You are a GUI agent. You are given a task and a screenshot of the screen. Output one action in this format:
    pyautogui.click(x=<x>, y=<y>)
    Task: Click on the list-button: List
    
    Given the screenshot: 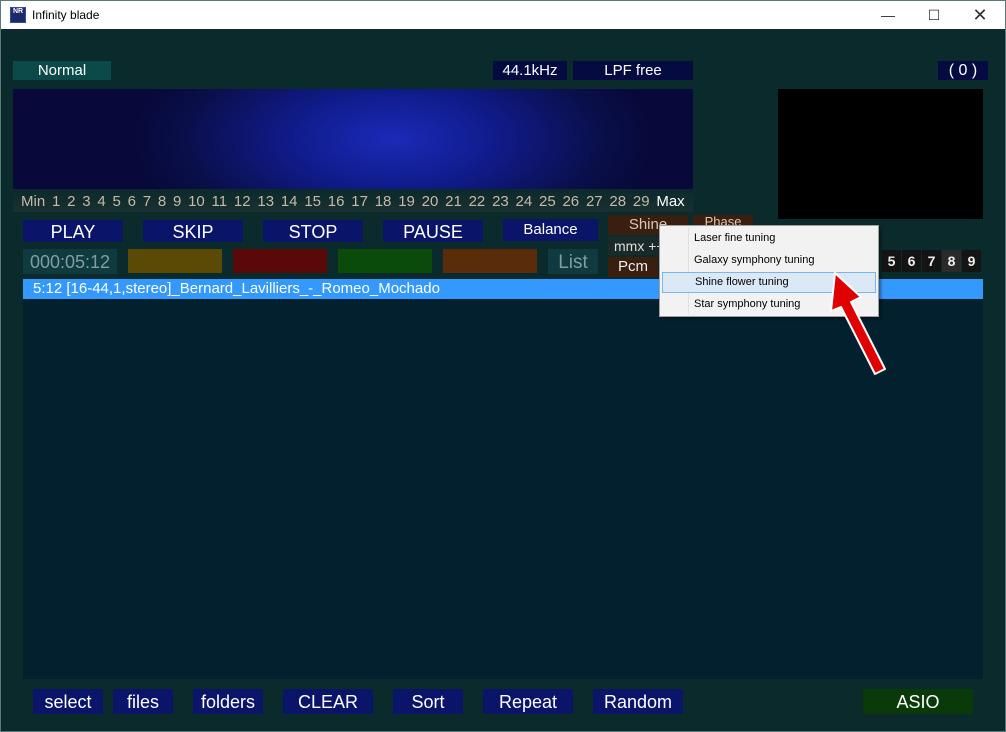 What is the action you would take?
    pyautogui.click(x=573, y=261)
    